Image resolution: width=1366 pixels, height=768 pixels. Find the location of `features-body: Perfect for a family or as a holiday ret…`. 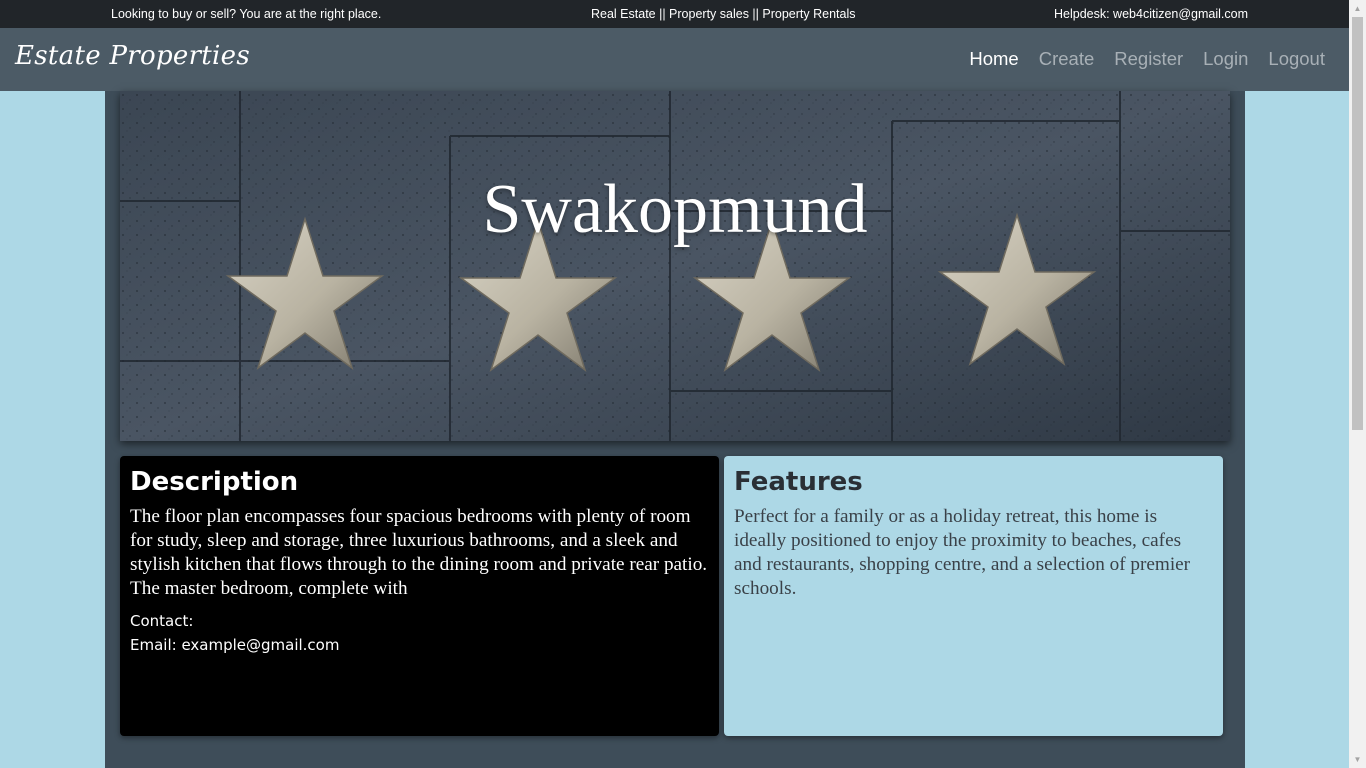

features-body: Perfect for a family or as a holiday ret… is located at coordinates (962, 552).